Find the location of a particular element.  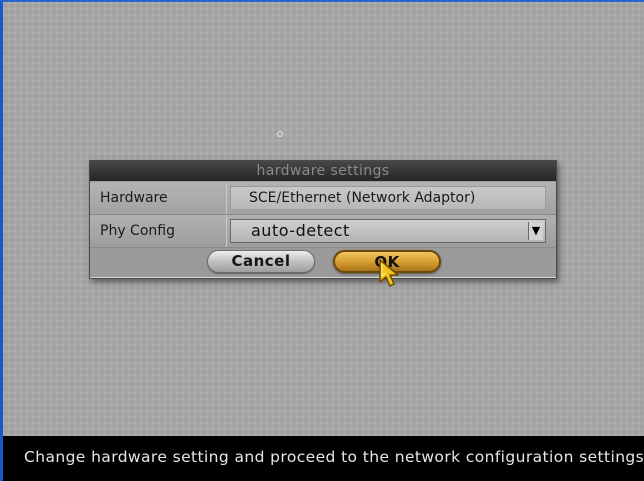

phy-config-select: auto-detect ▼ is located at coordinates (388, 231).